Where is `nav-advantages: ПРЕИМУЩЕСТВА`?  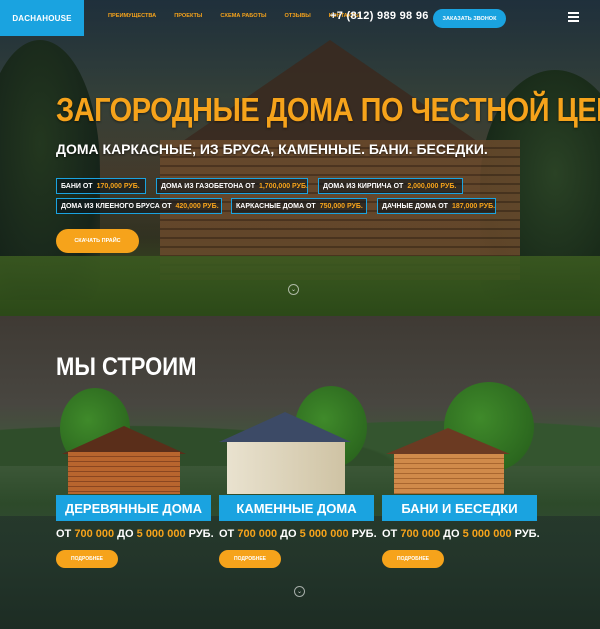 nav-advantages: ПРЕИМУЩЕСТВА is located at coordinates (132, 16).